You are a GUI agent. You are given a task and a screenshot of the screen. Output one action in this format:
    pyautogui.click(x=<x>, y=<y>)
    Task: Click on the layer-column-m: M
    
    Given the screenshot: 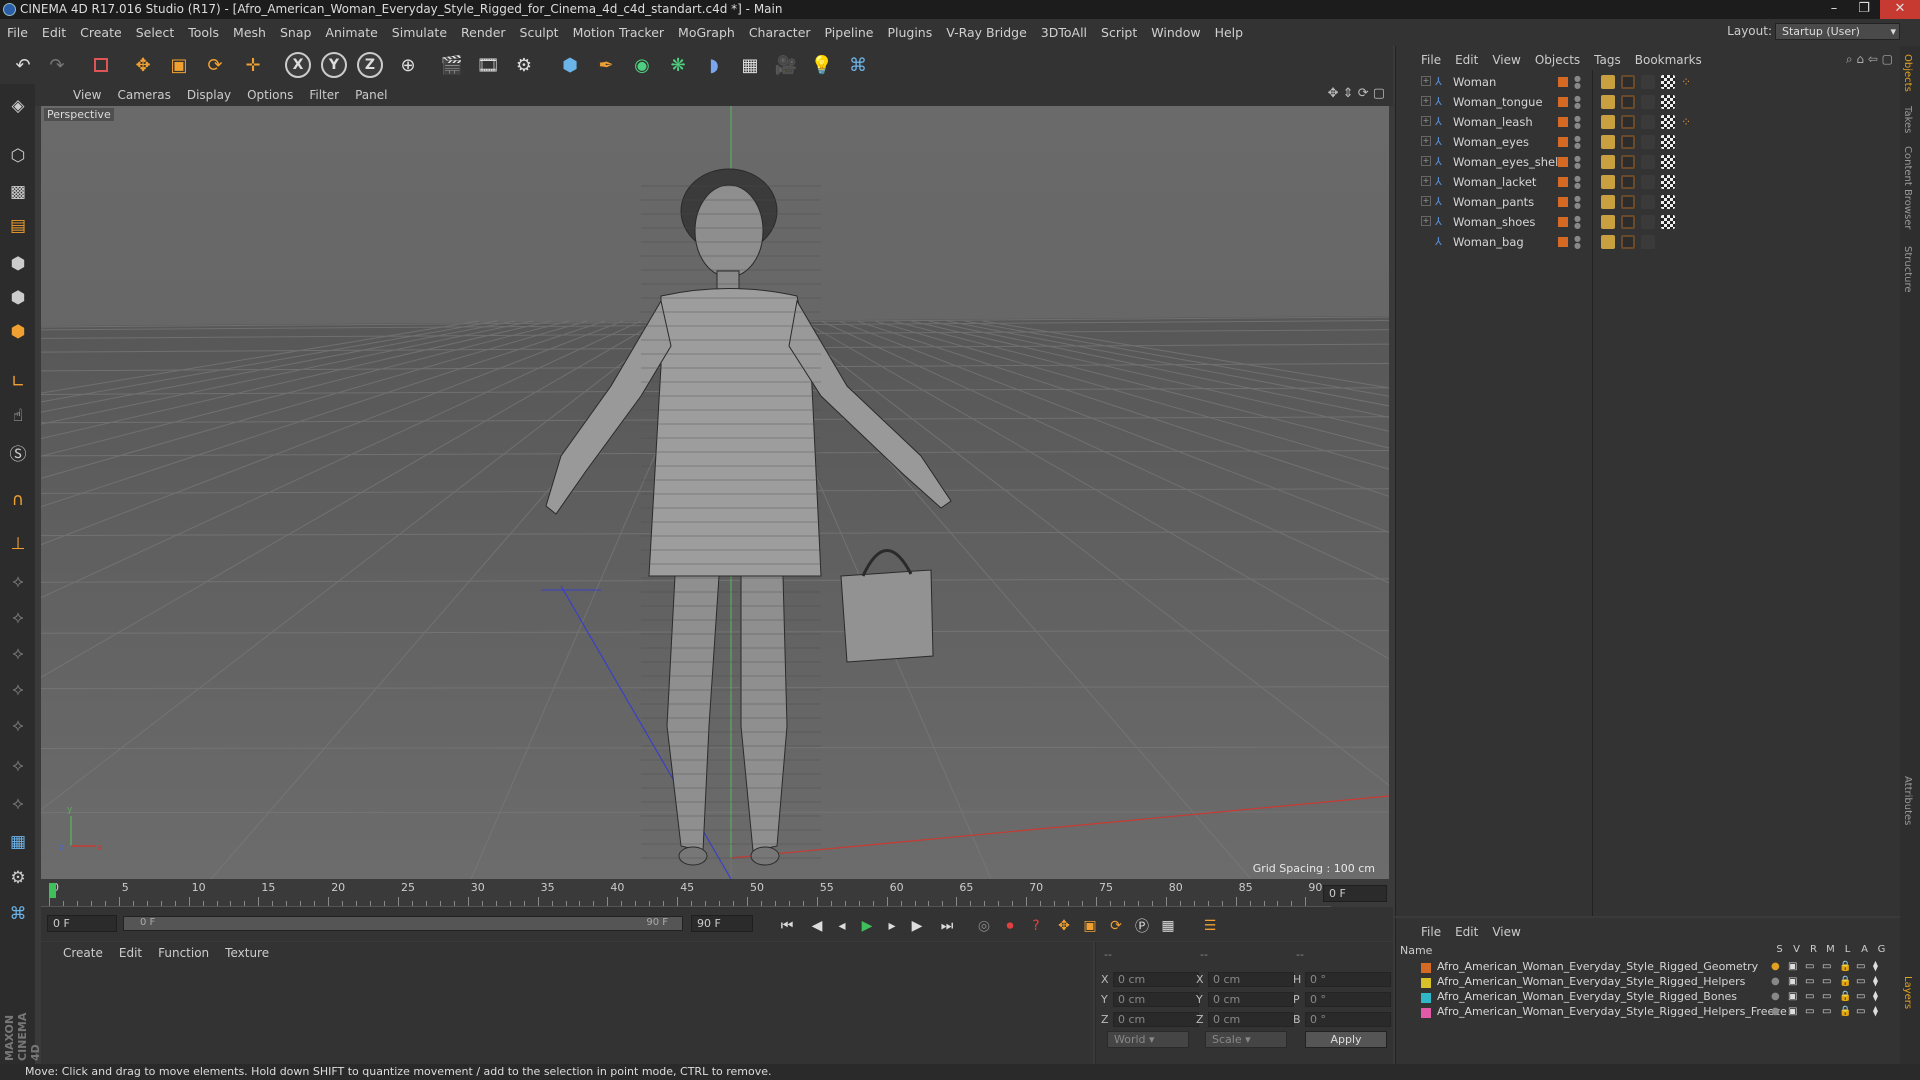 What is the action you would take?
    pyautogui.click(x=1830, y=949)
    